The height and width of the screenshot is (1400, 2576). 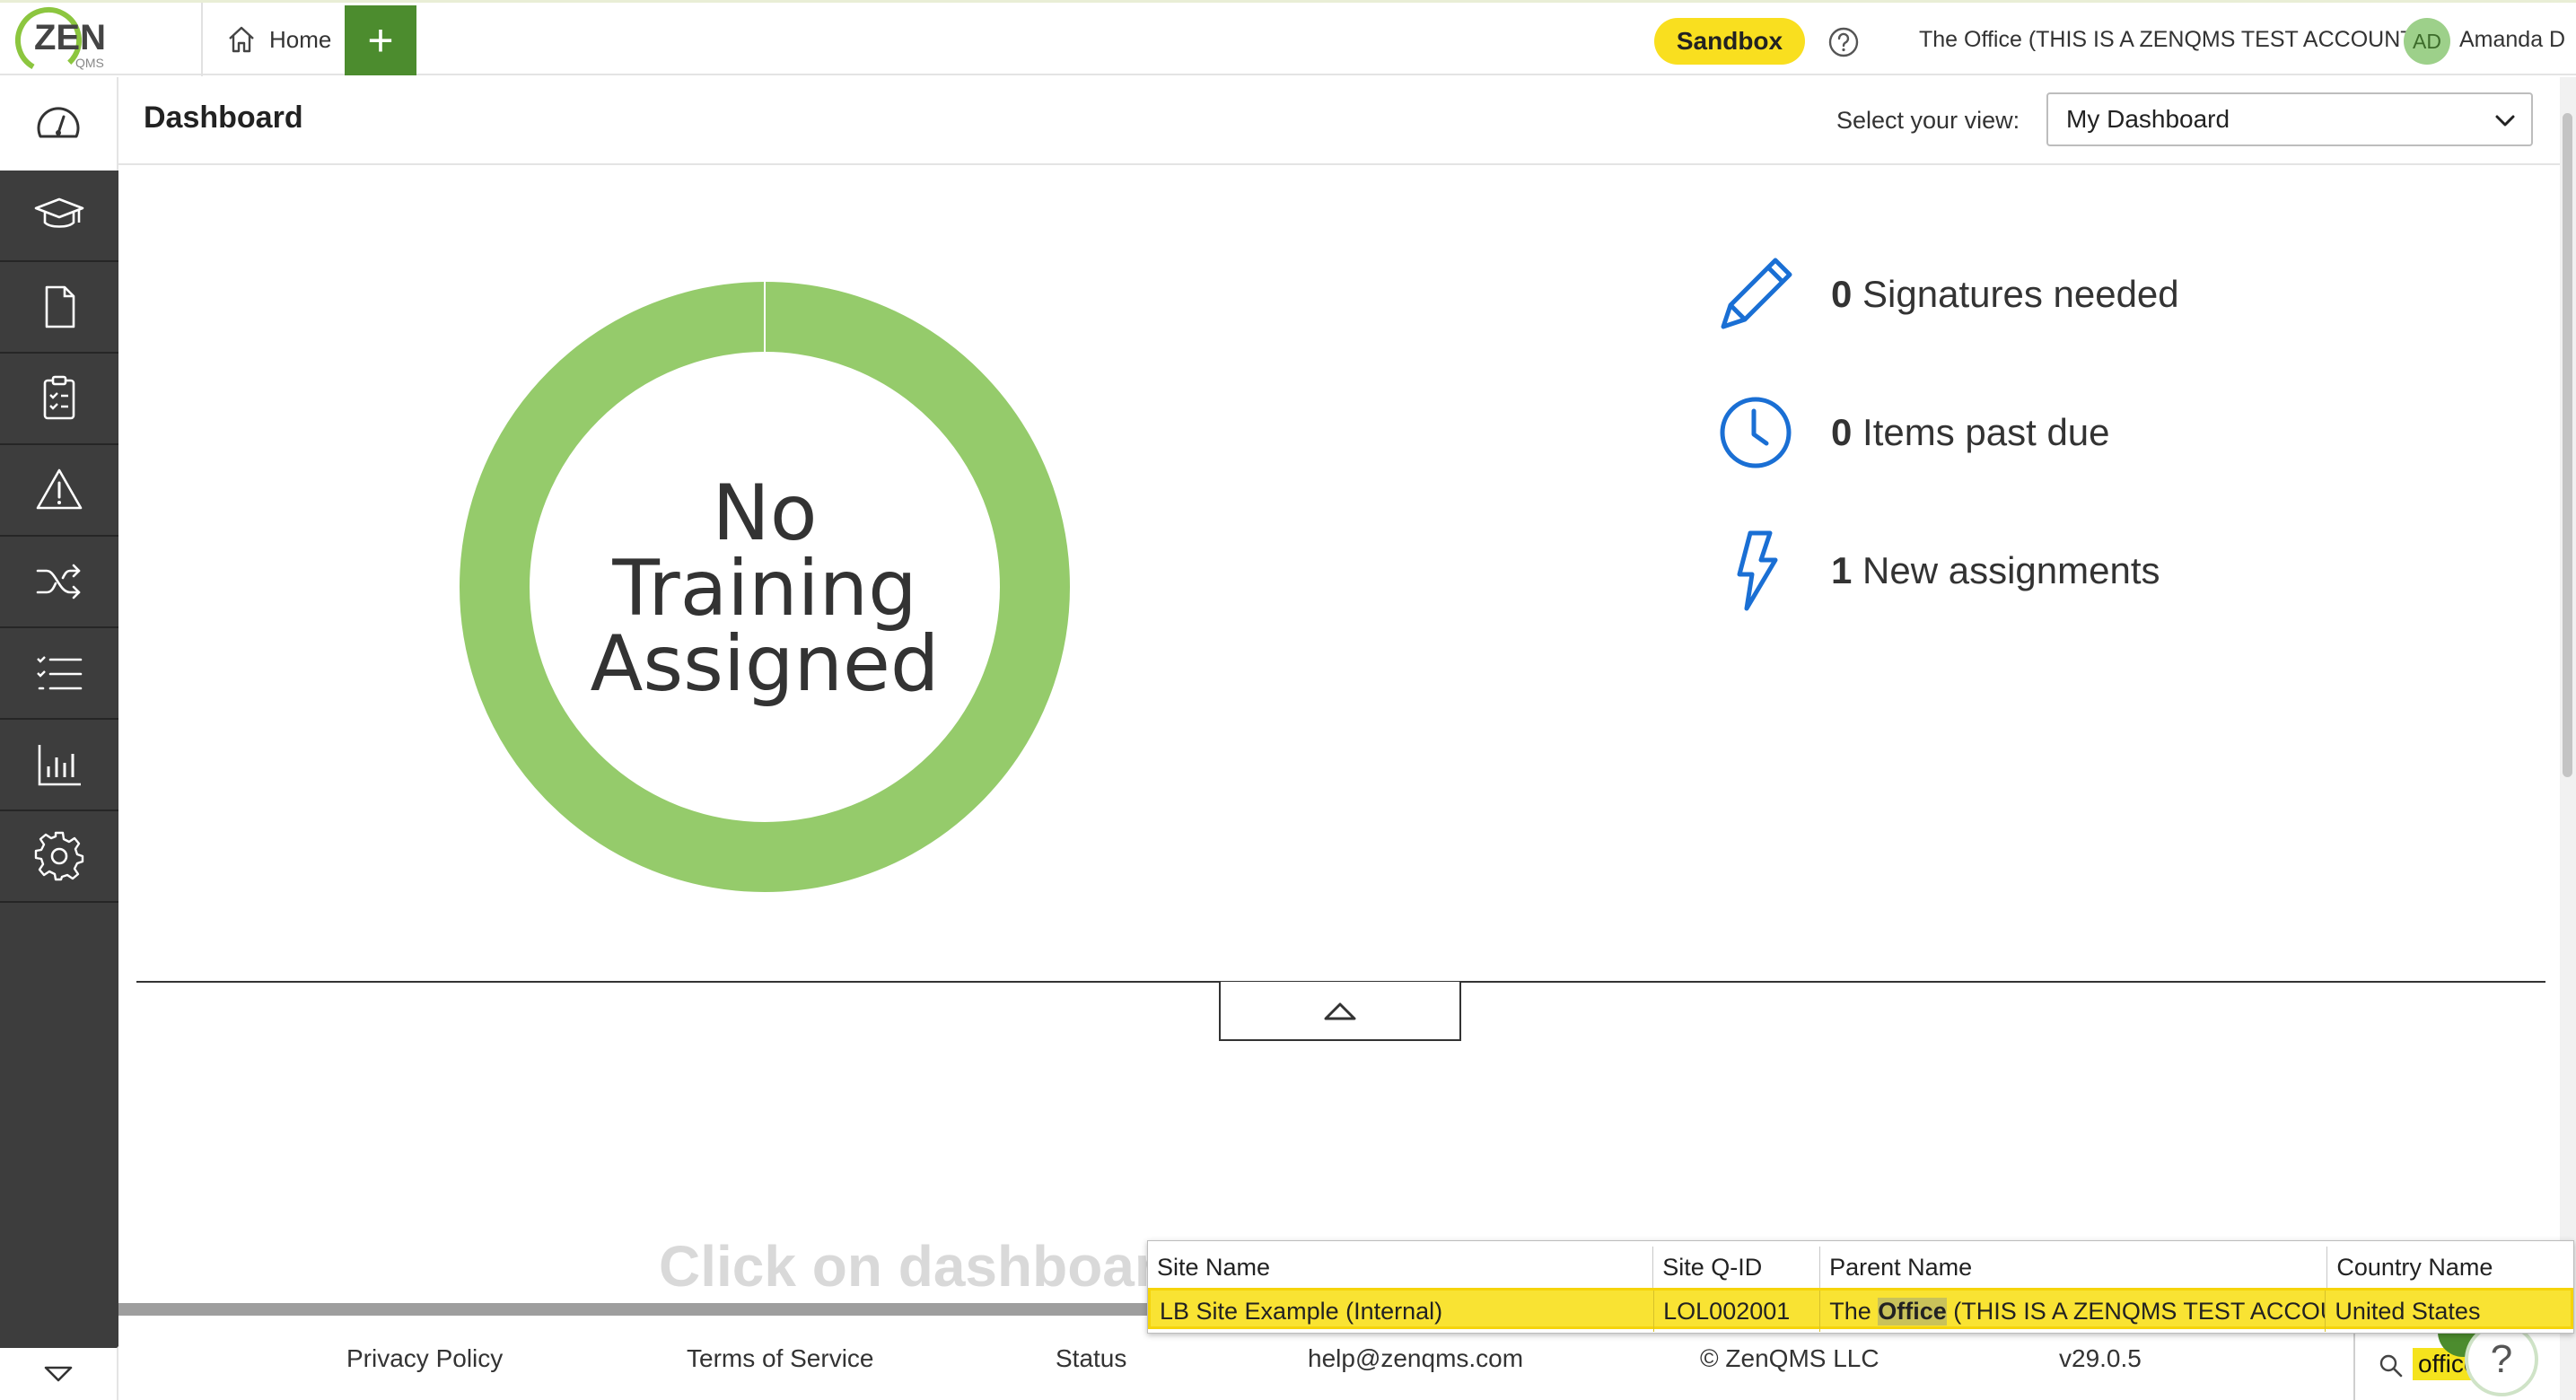 What do you see at coordinates (1415, 1359) in the screenshot?
I see `support-email-link: help@zenqms.com` at bounding box center [1415, 1359].